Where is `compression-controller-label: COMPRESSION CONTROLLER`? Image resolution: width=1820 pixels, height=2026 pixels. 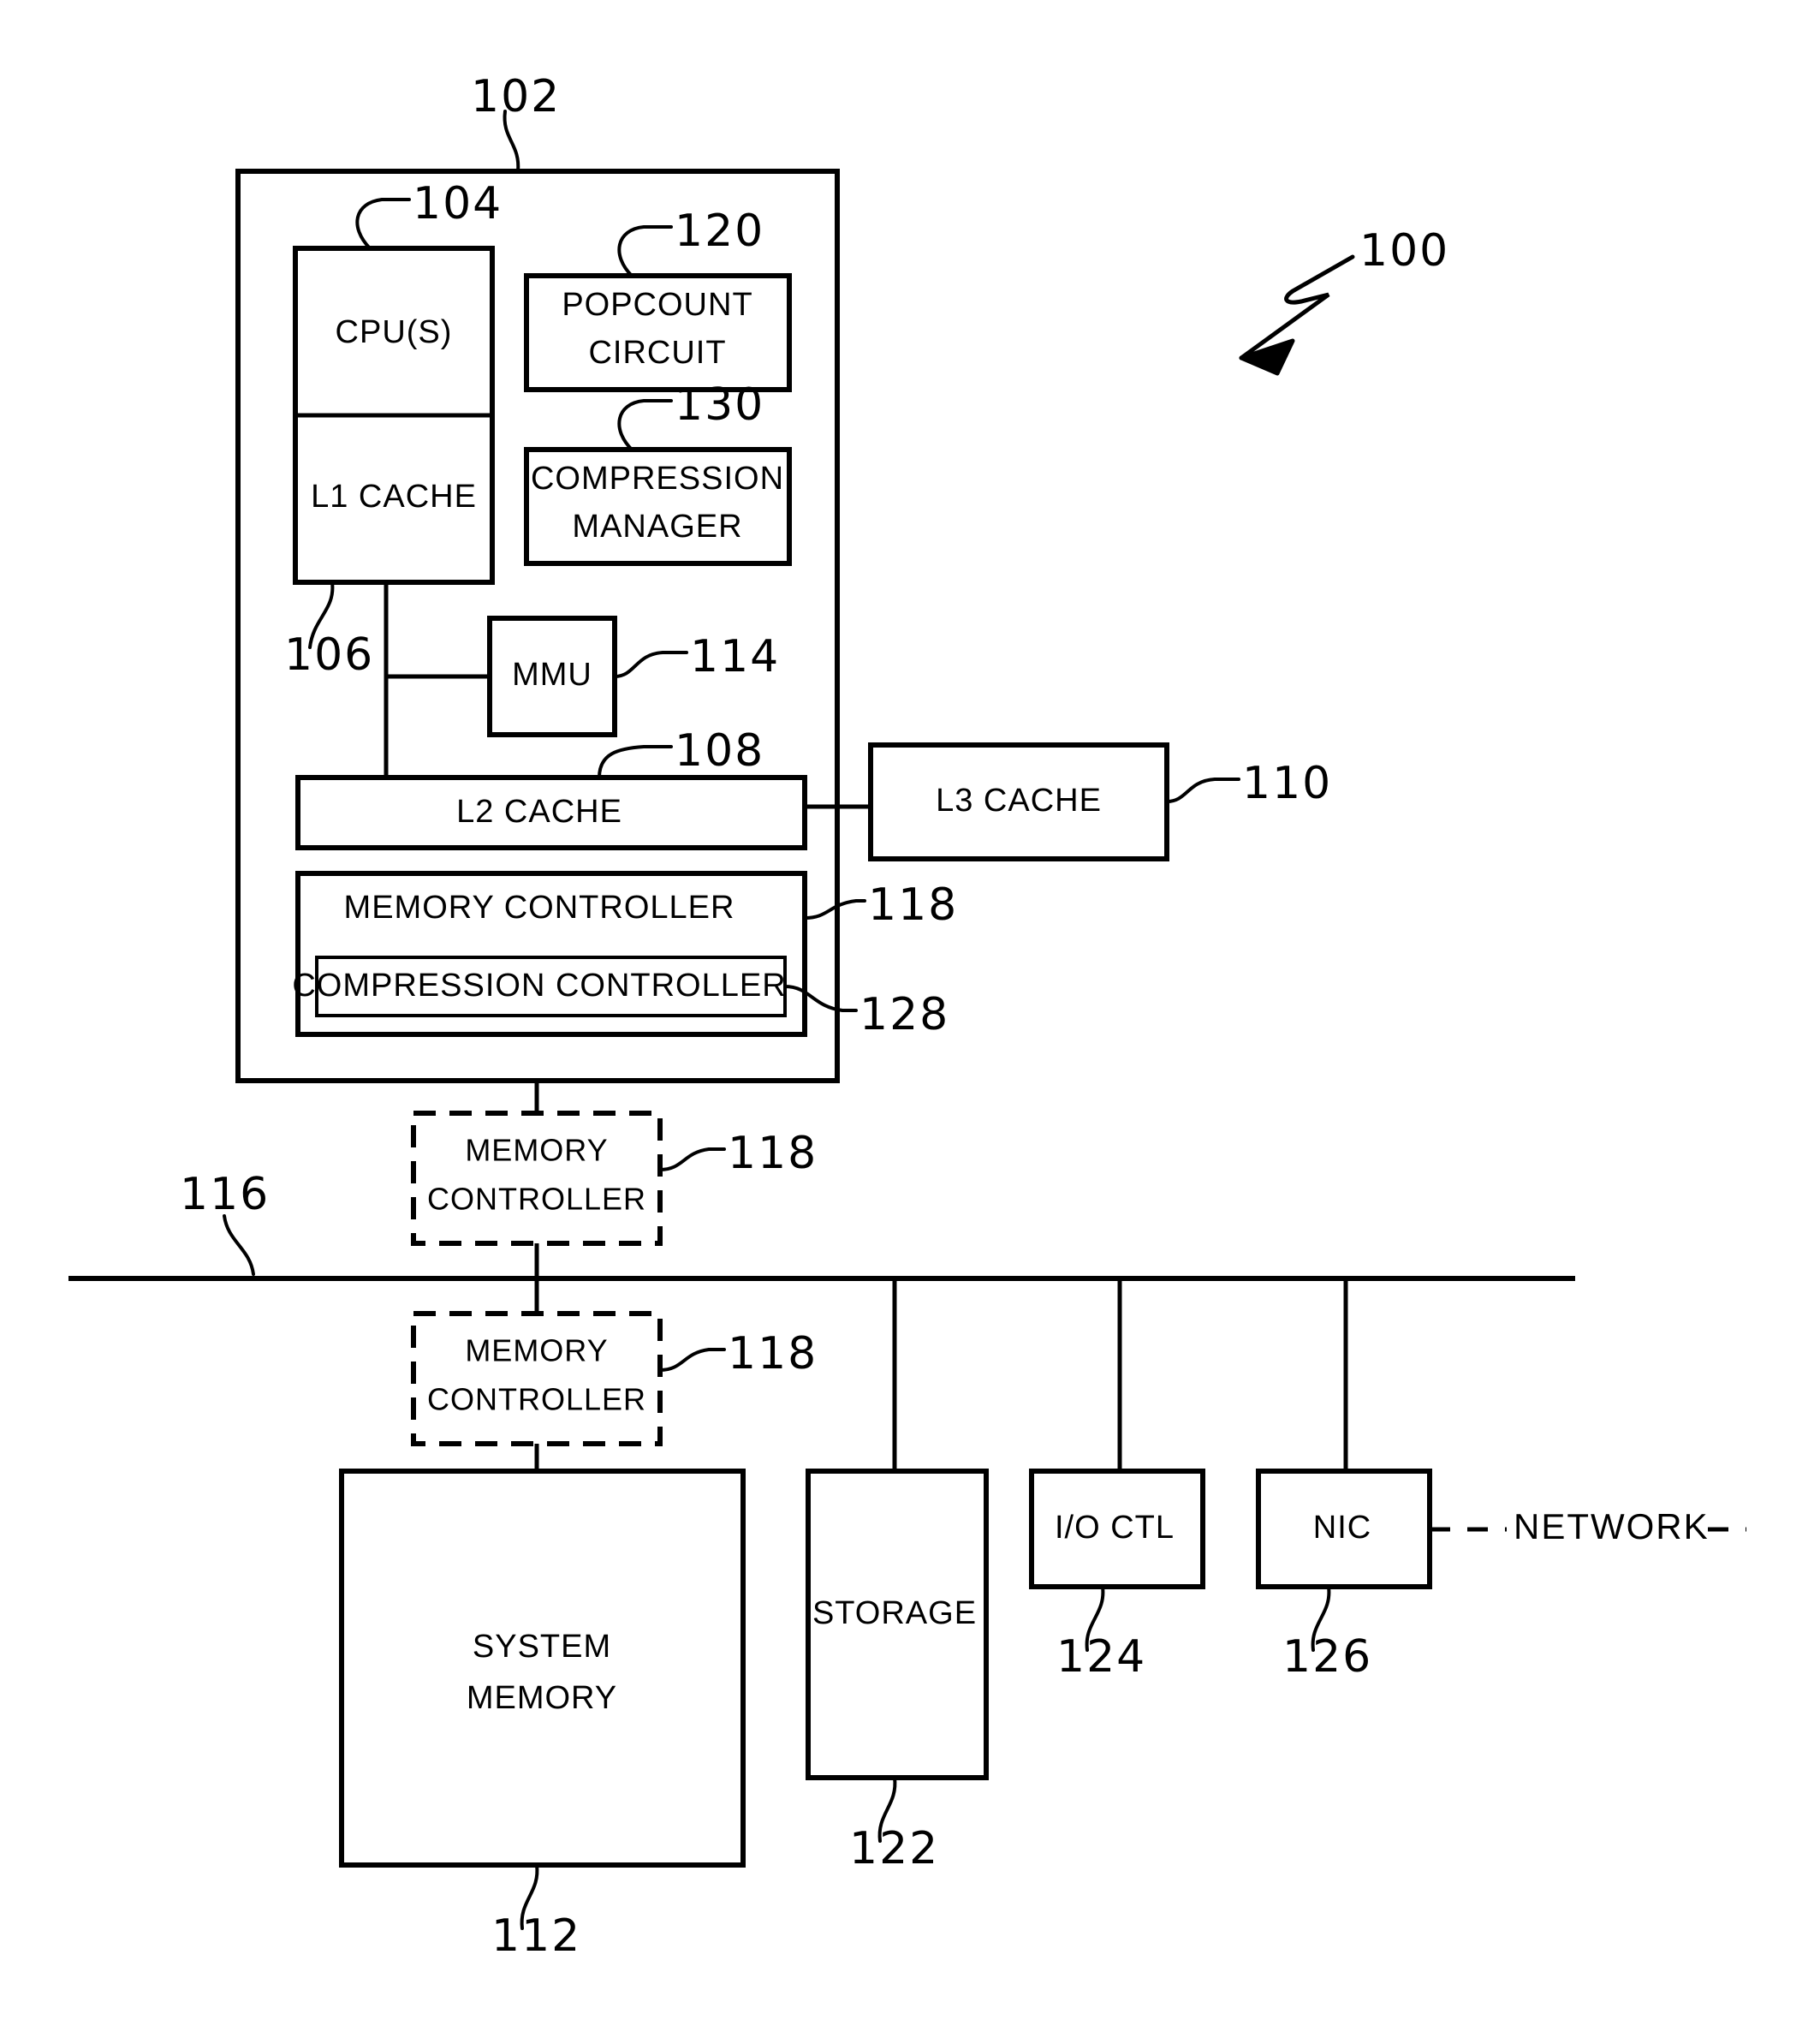
compression-controller-label: COMPRESSION CONTROLLER is located at coordinates (539, 986).